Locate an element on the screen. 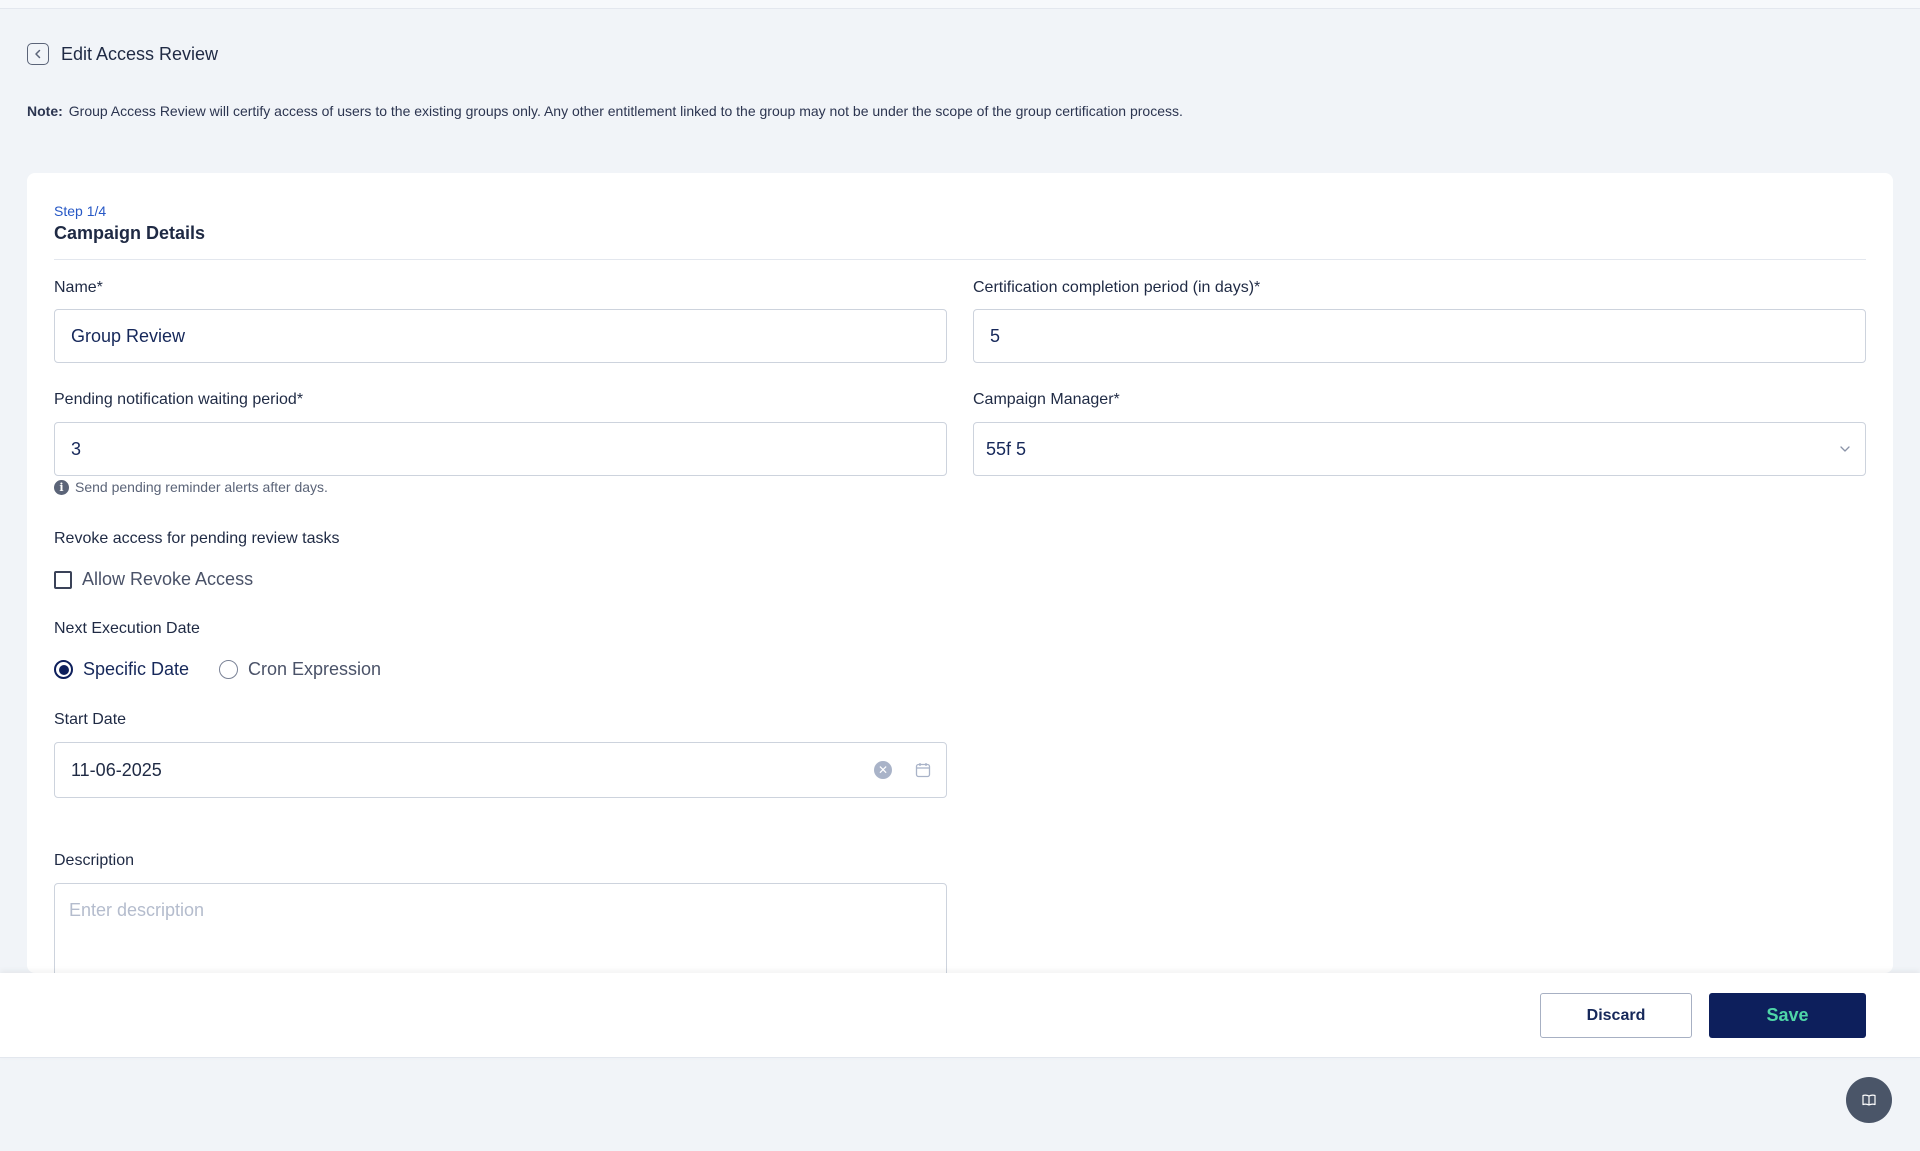 The width and height of the screenshot is (1920, 1151). radio-cron-expression: Cron Expression is located at coordinates (300, 669).